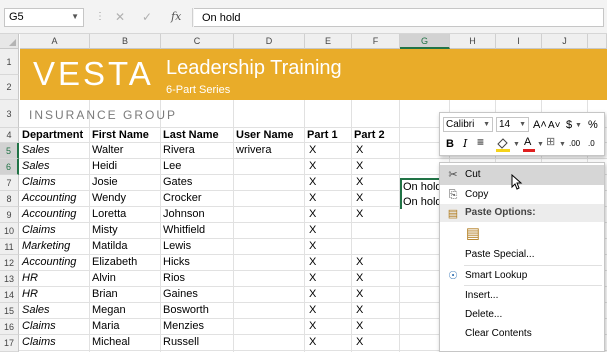  I want to click on table-cell: Rios, so click(197, 278).